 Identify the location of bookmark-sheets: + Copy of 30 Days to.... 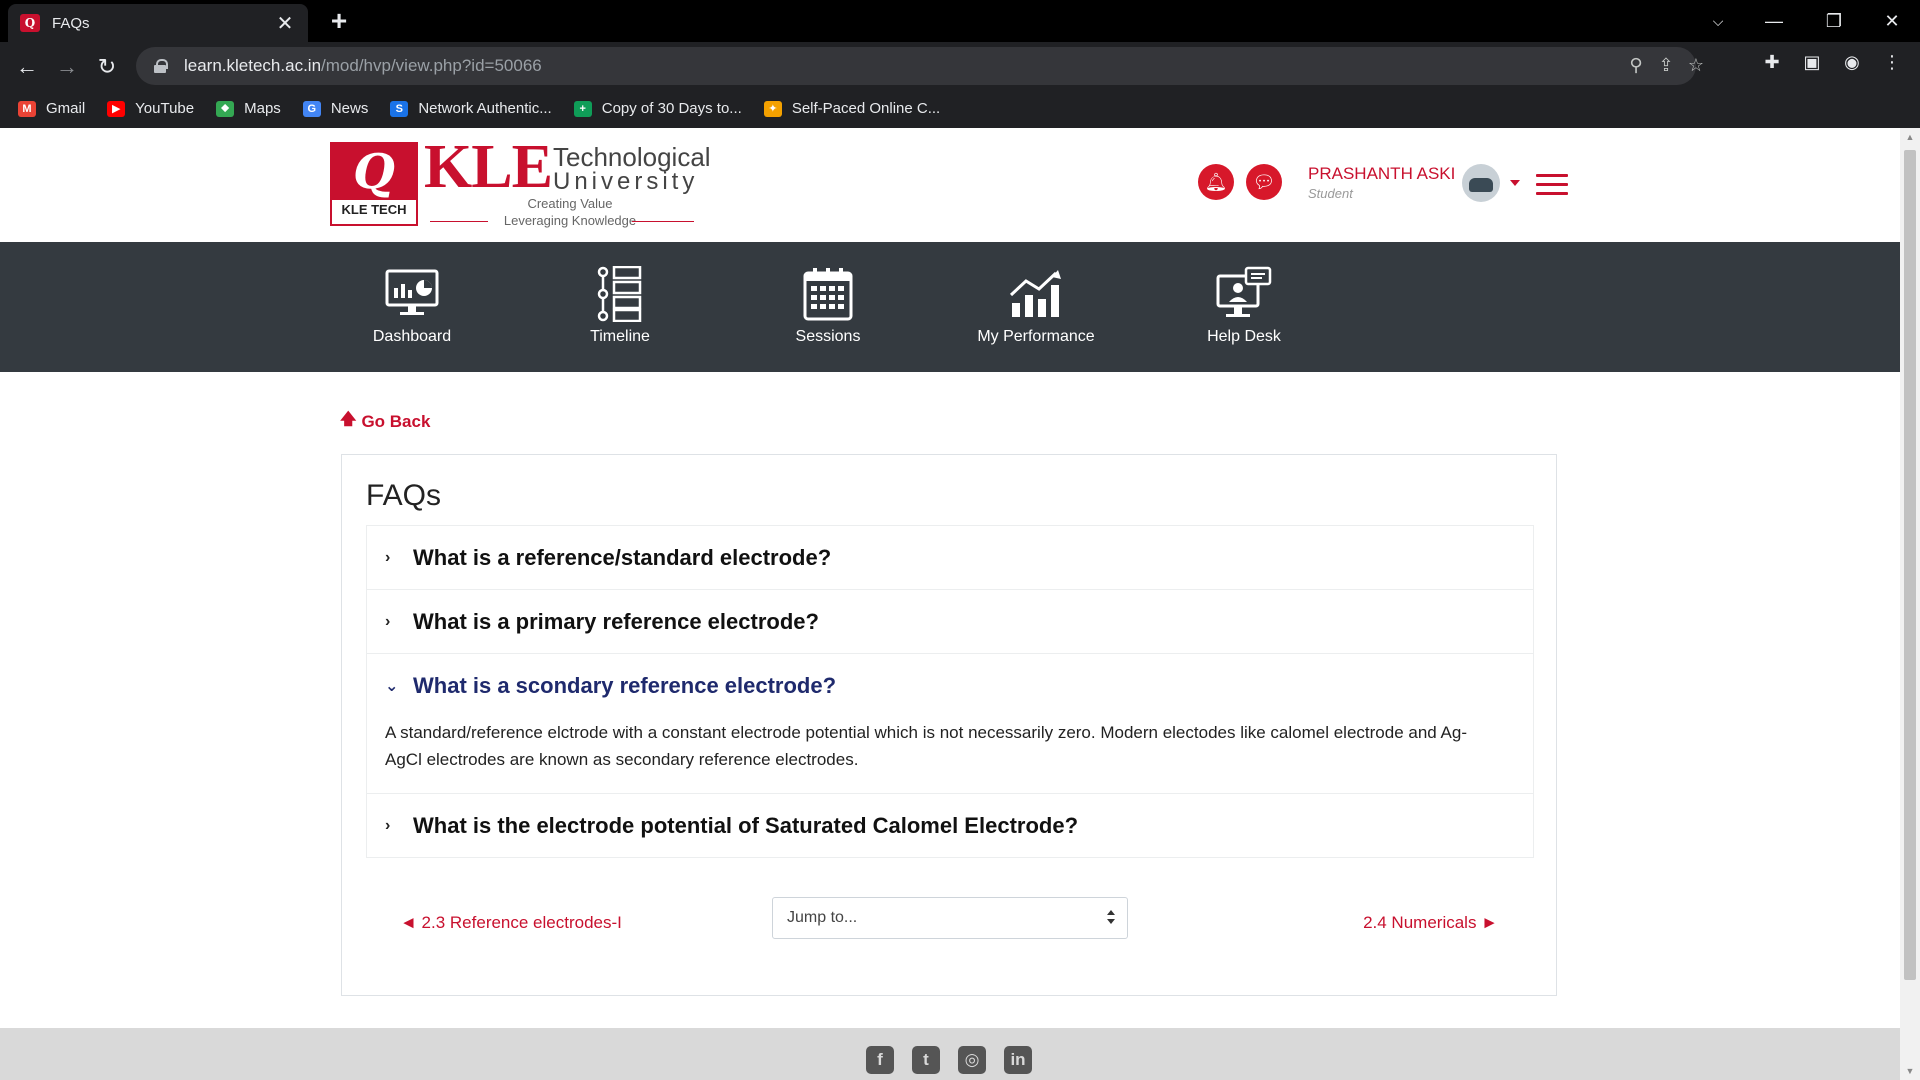
(657, 108).